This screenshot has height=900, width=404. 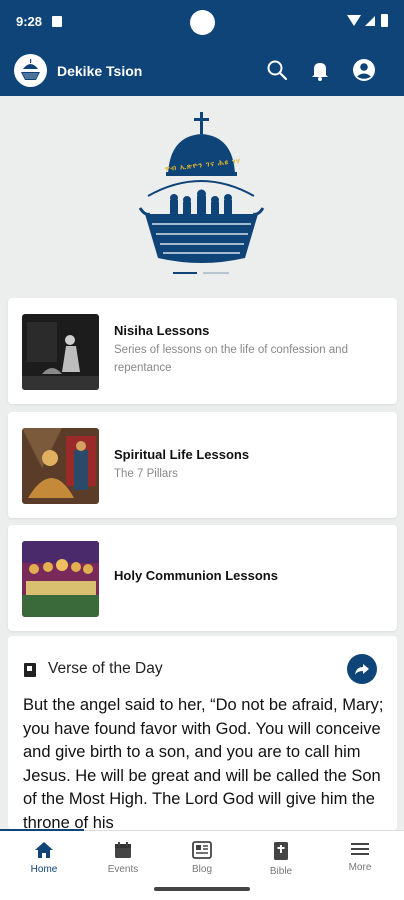 What do you see at coordinates (364, 70) in the screenshot?
I see `account-icon` at bounding box center [364, 70].